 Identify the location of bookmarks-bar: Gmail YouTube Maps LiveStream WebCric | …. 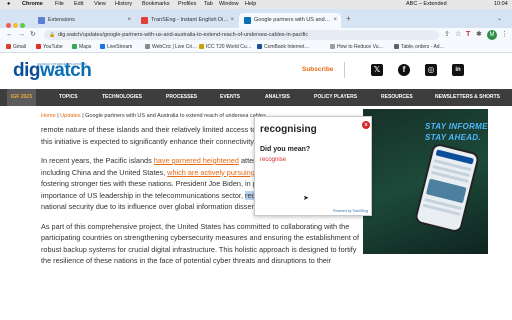
(256, 47).